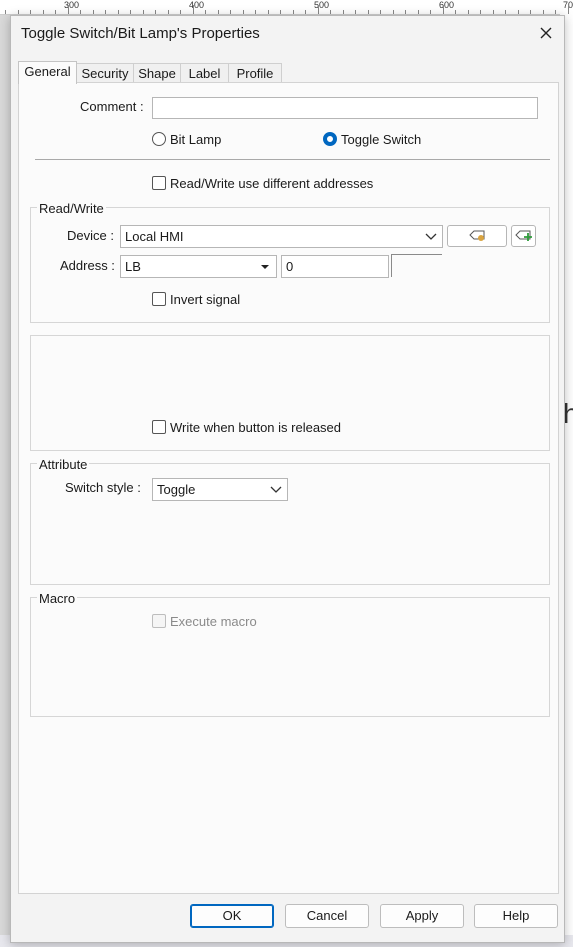  I want to click on address-input: 0, so click(335, 266).